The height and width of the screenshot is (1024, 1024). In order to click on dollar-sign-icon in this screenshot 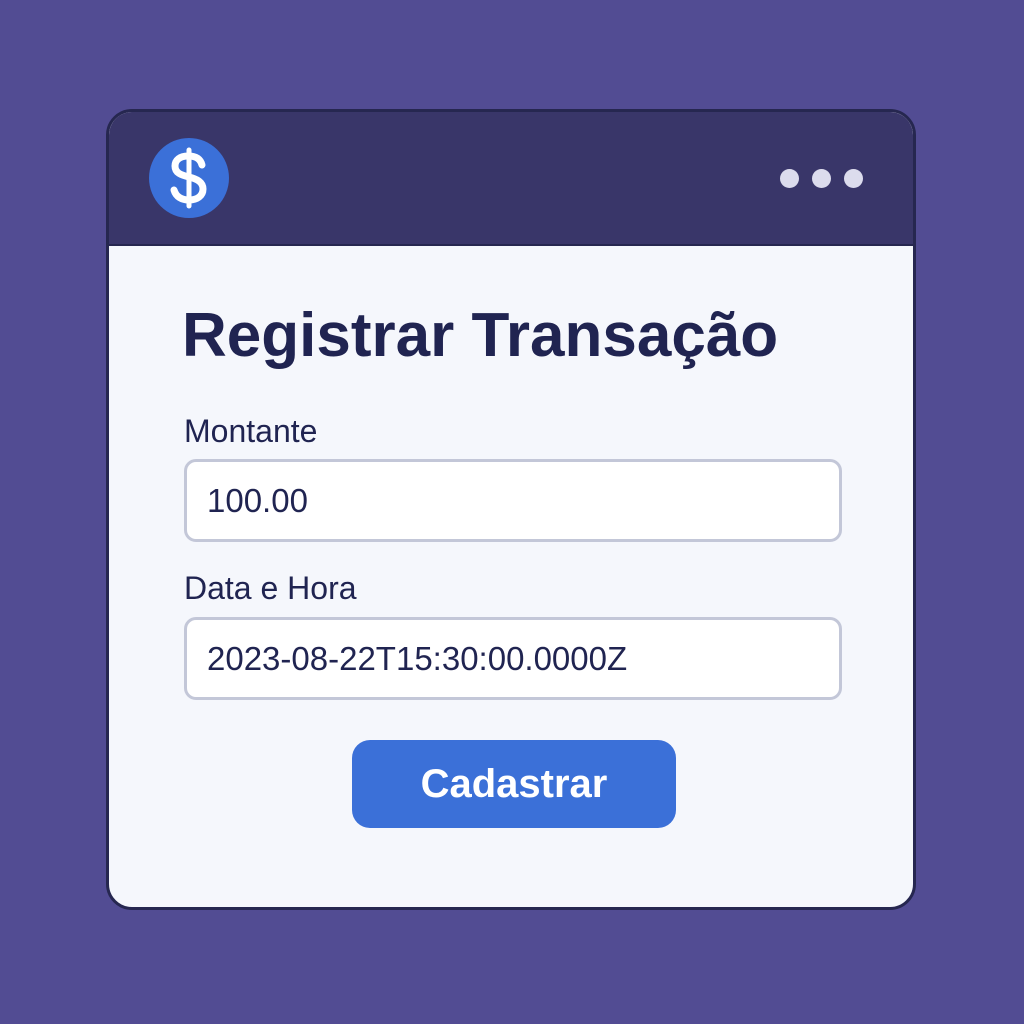, I will do `click(189, 178)`.